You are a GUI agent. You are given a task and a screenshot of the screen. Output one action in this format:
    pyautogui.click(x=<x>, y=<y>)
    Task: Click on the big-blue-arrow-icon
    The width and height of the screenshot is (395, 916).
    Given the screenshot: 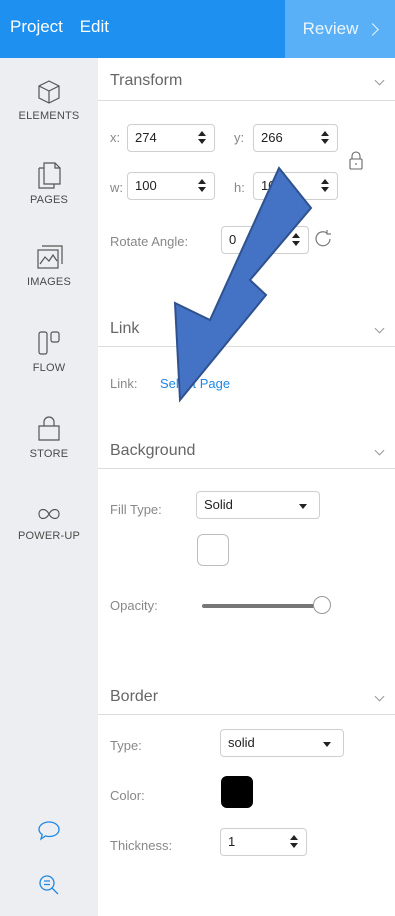 What is the action you would take?
    pyautogui.click(x=243, y=284)
    